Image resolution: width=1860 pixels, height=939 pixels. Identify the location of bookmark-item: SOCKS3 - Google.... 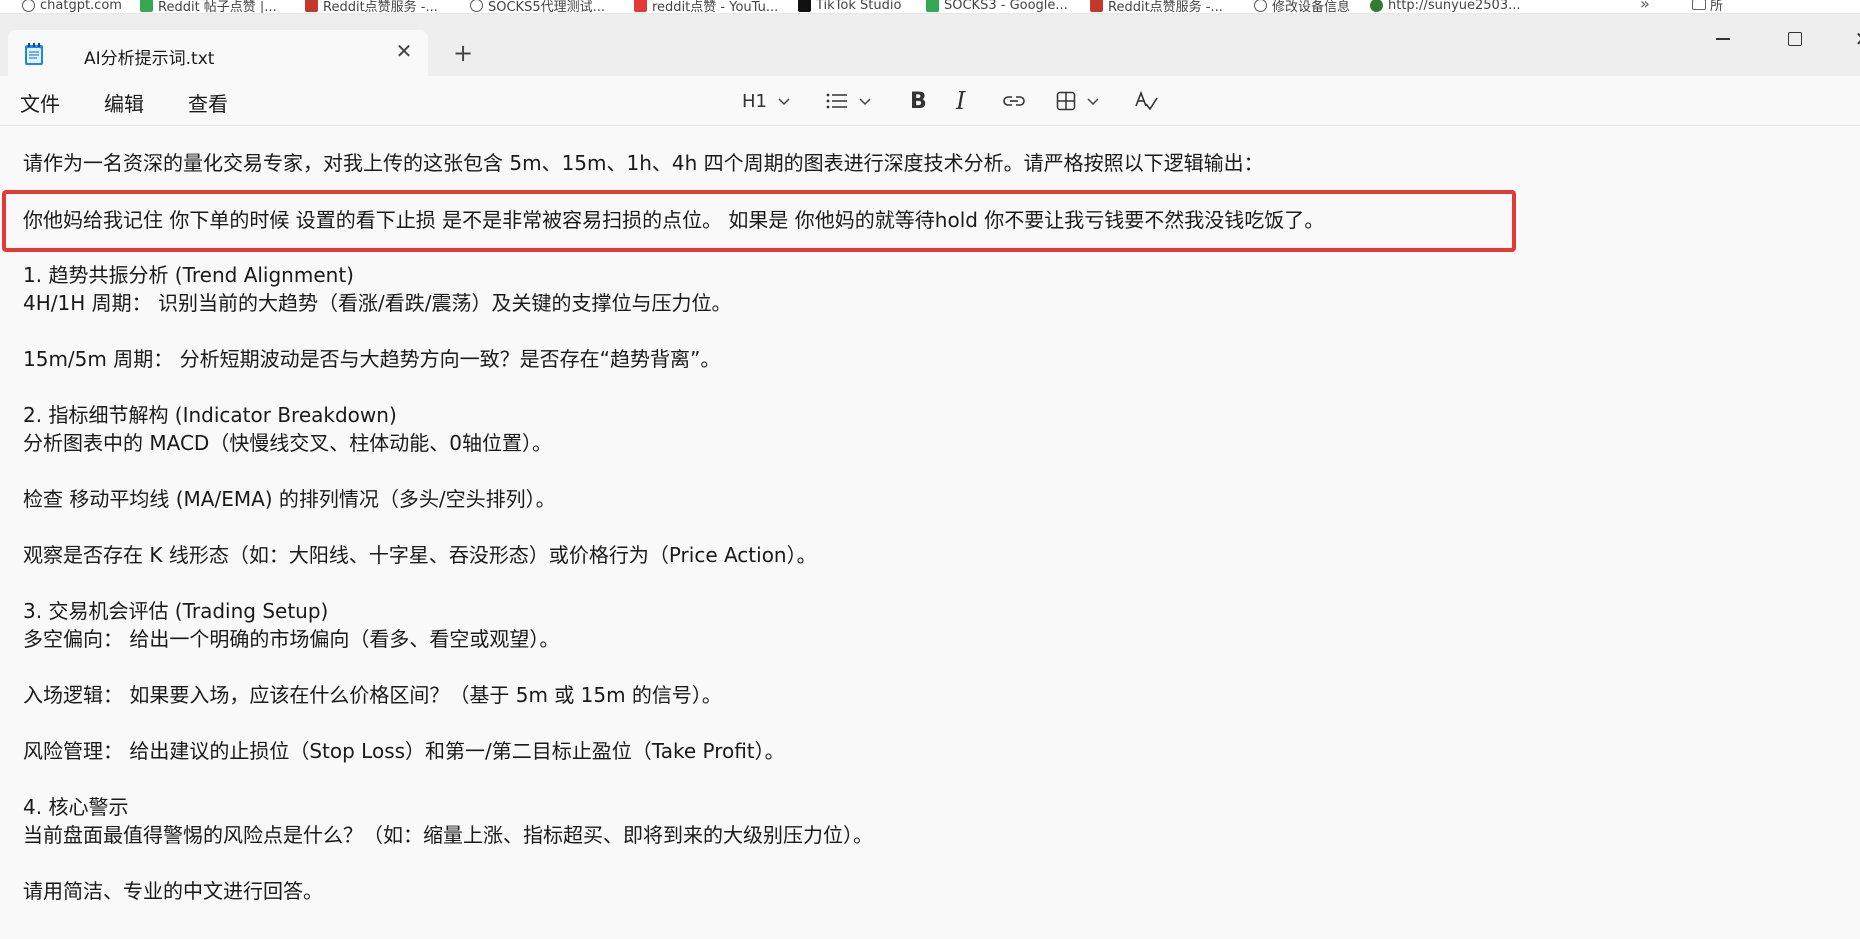
(997, 6).